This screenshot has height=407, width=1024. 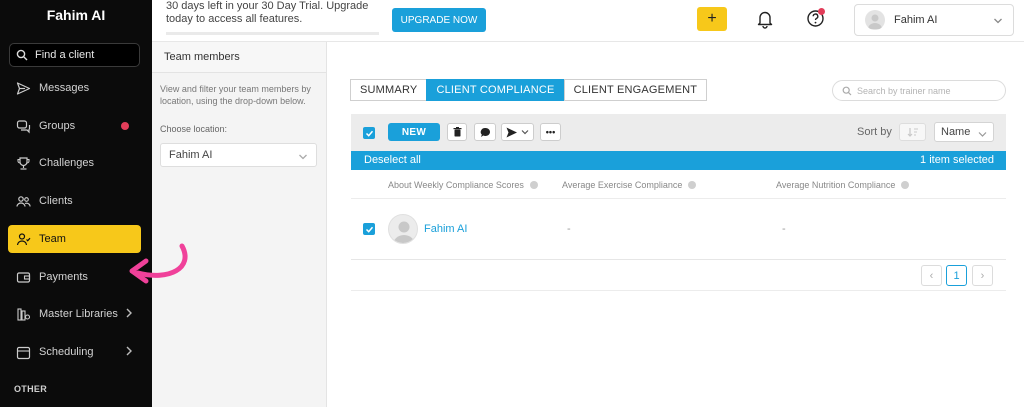 What do you see at coordinates (66, 352) in the screenshot?
I see `sidebar-item-label: Scheduling` at bounding box center [66, 352].